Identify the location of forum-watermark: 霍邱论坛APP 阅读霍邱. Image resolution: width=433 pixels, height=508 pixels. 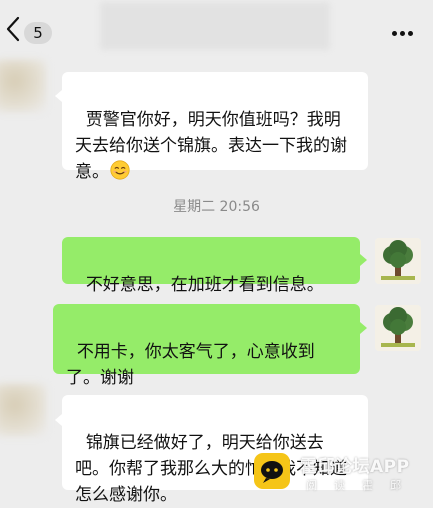
(341, 475).